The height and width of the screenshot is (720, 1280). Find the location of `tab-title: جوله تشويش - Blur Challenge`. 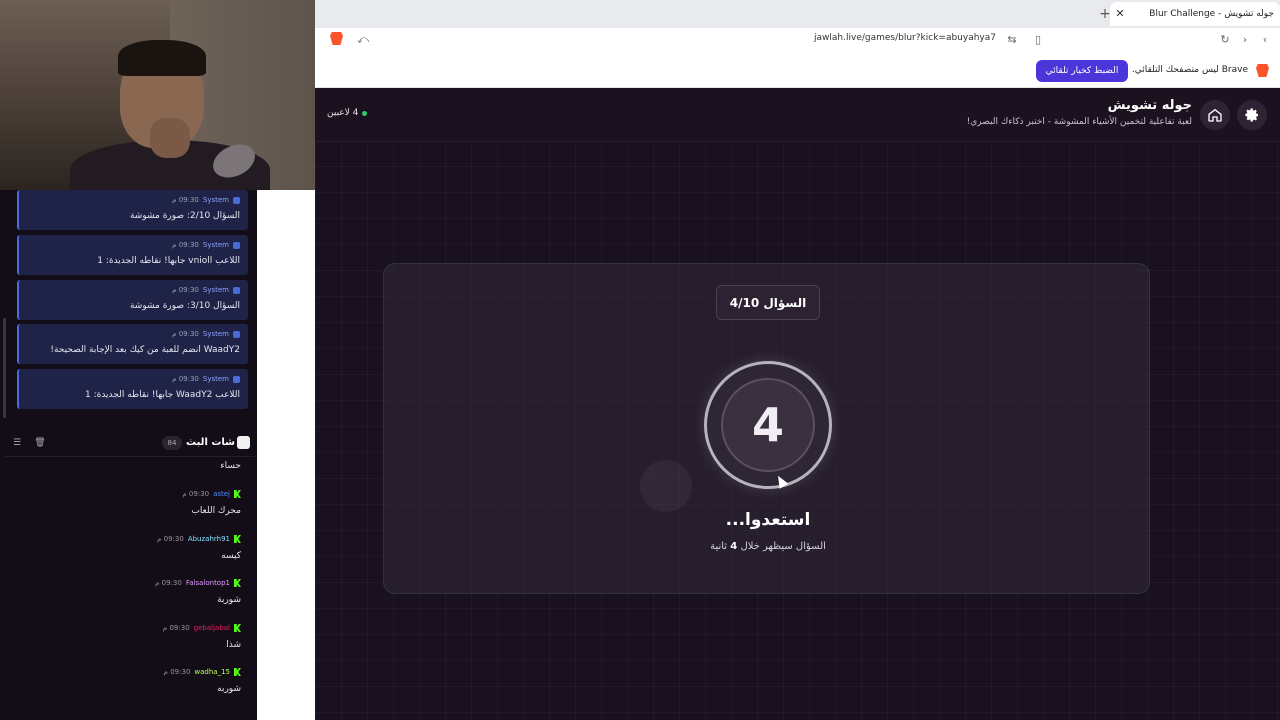

tab-title: جوله تشويش - Blur Challenge is located at coordinates (1211, 14).